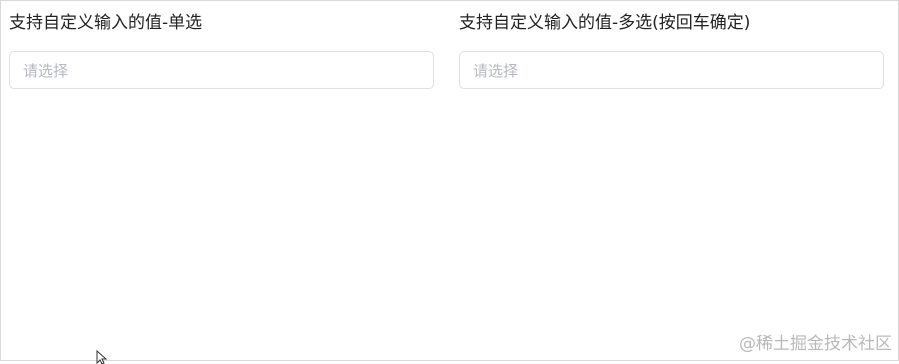 The image size is (899, 364). I want to click on mouse-pointer-icon, so click(102, 357).